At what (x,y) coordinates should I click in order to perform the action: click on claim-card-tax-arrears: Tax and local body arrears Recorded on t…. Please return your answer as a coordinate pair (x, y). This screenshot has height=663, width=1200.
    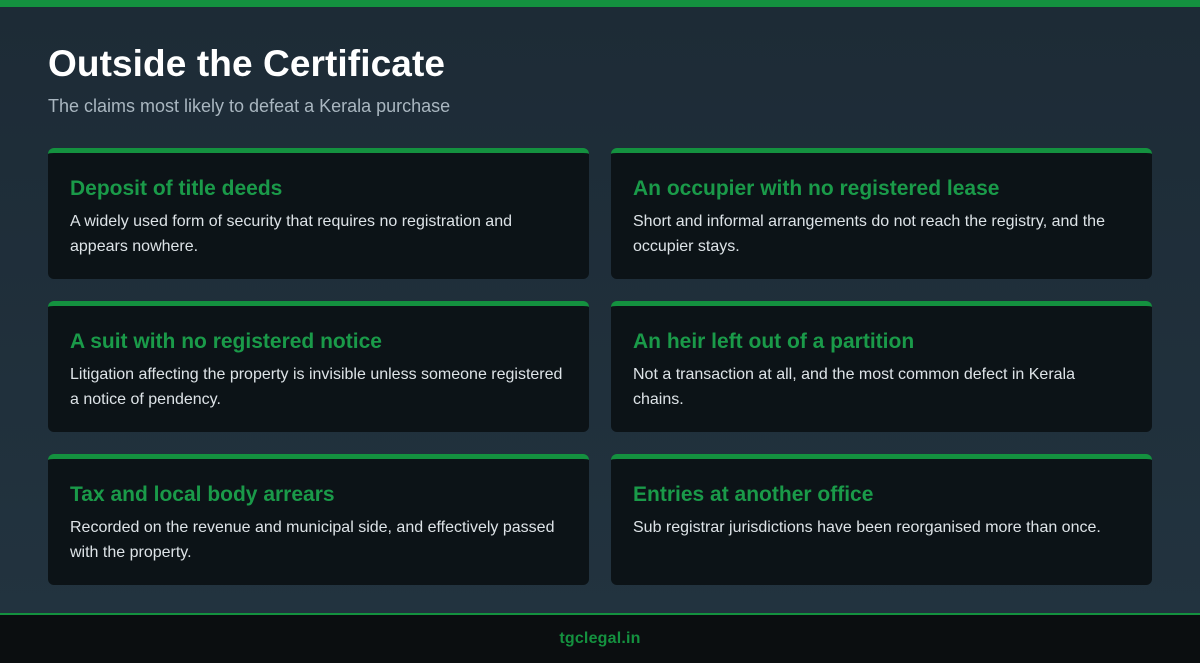
    Looking at the image, I should click on (318, 519).